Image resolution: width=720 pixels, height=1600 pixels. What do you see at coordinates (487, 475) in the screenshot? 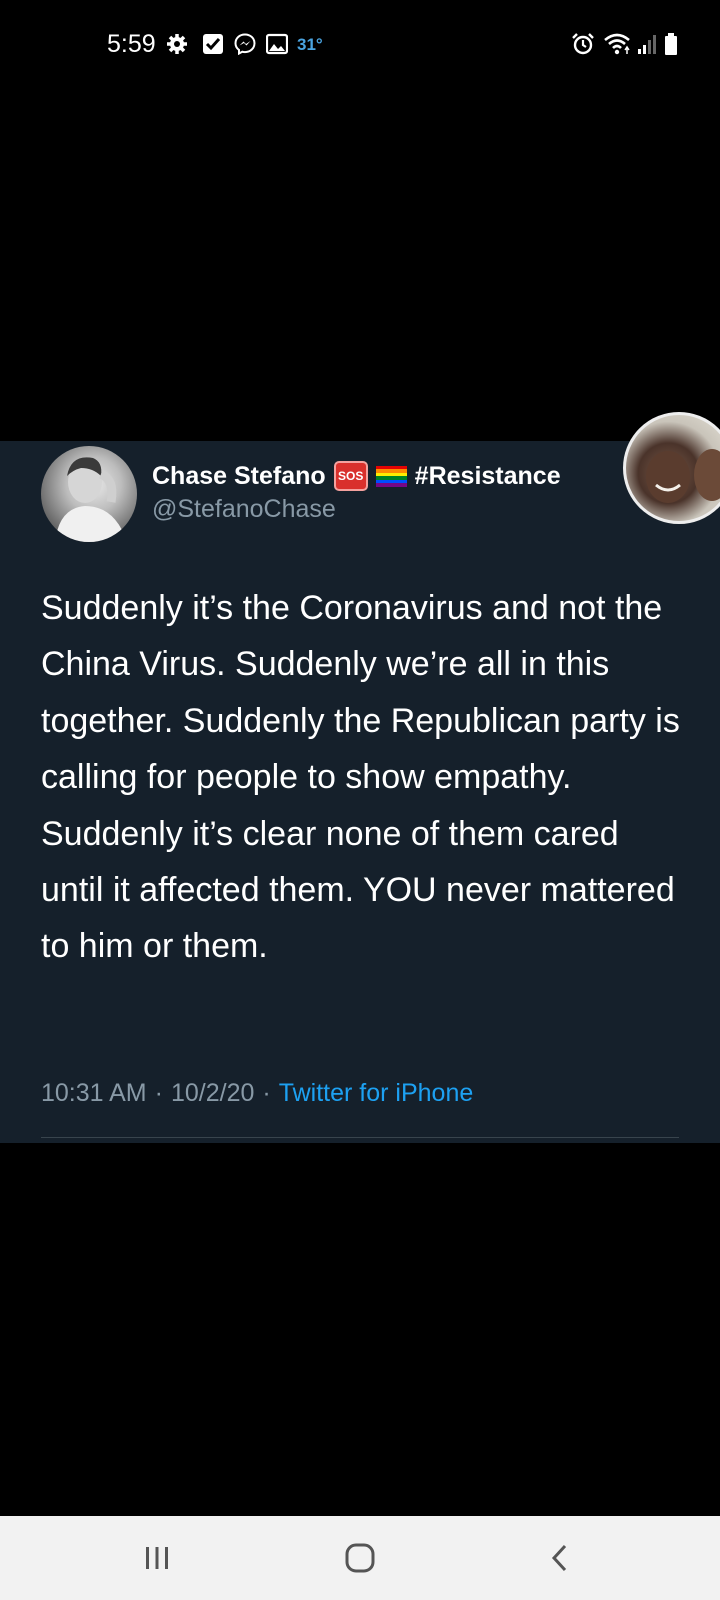
I see `name-hashtag: #Resistance` at bounding box center [487, 475].